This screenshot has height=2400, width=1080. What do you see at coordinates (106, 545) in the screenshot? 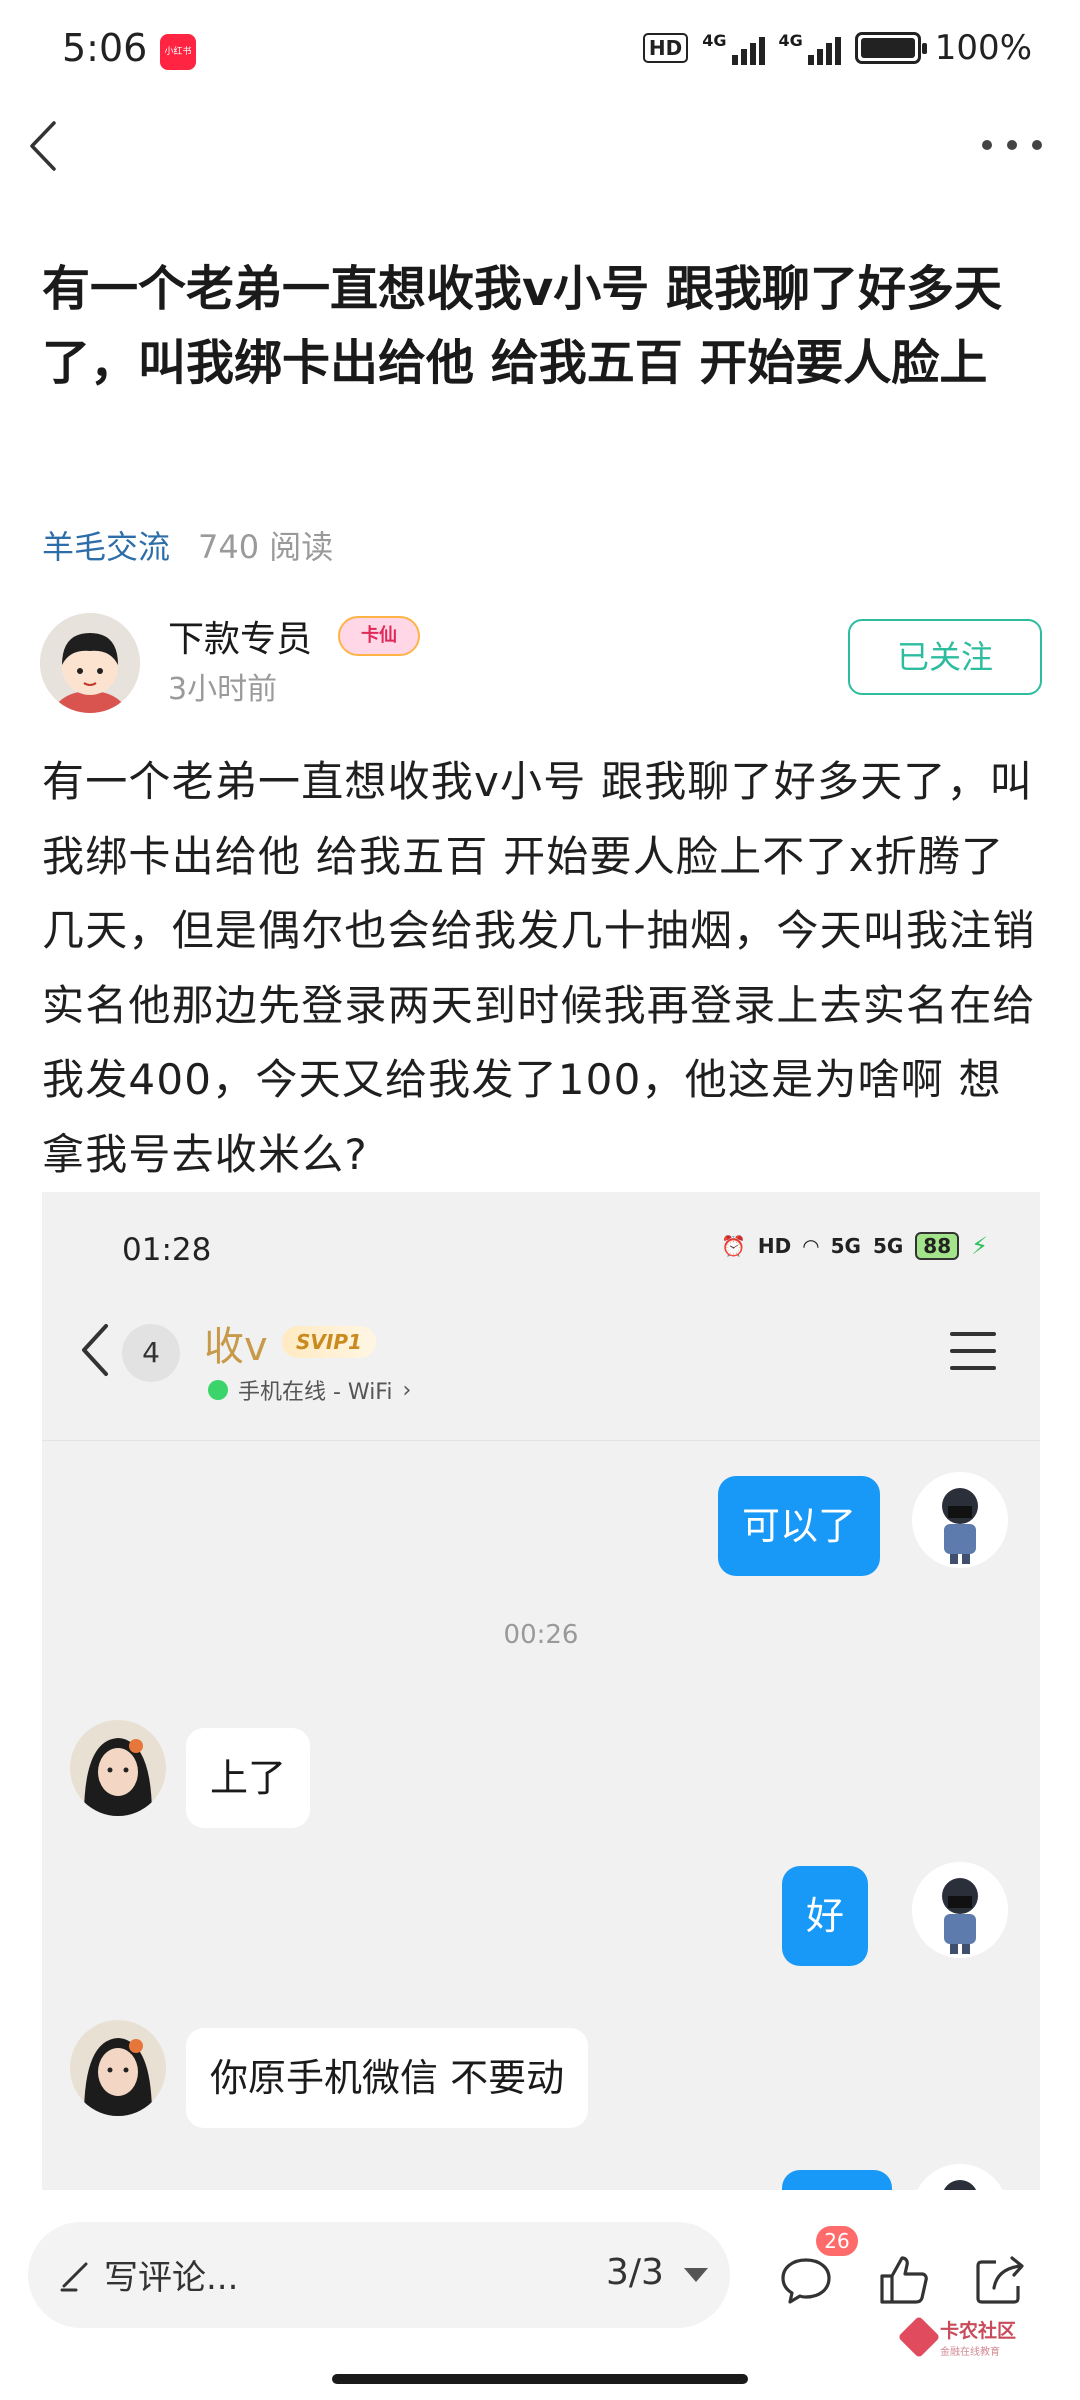
I see `category-link: 羊毛交流` at bounding box center [106, 545].